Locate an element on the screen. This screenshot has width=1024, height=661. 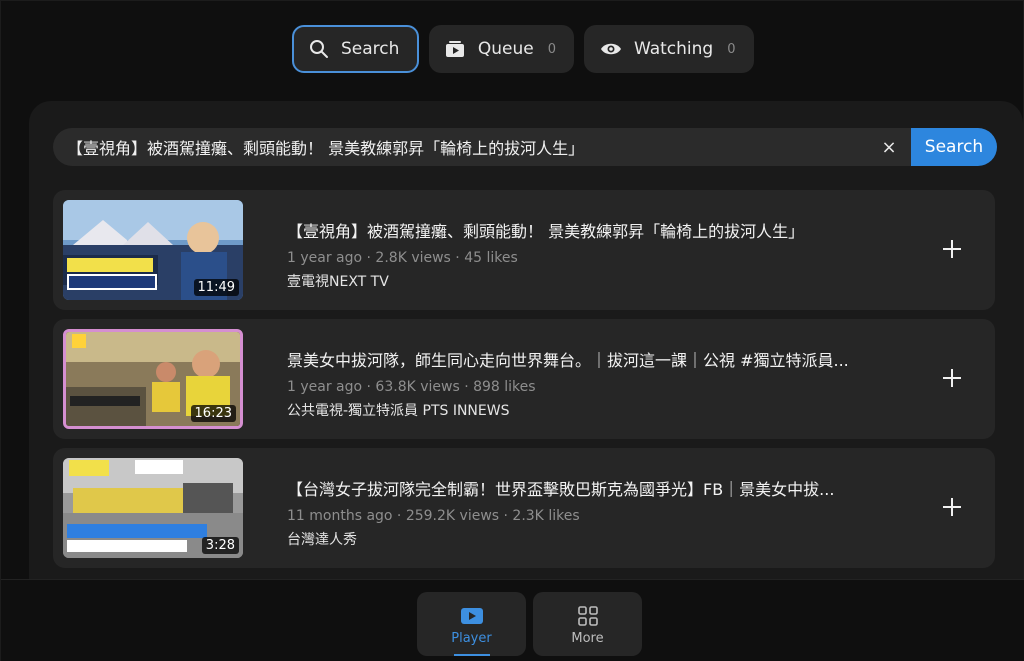
tab-search: Search is located at coordinates (355, 49).